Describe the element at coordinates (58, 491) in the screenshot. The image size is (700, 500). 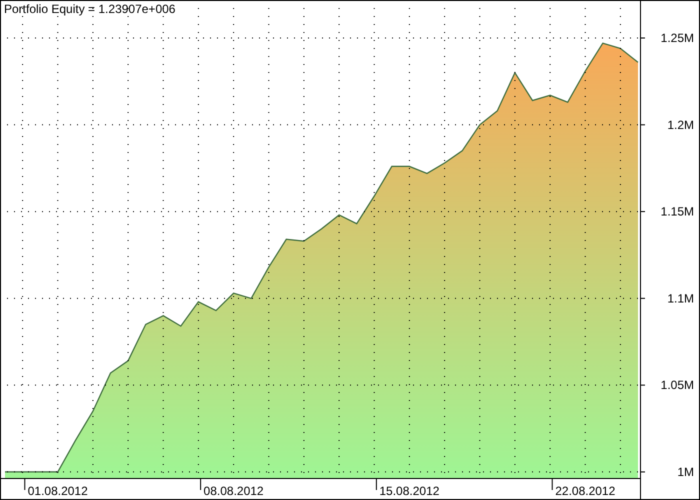
I see `x-axis-label: 01.08.2012` at that location.